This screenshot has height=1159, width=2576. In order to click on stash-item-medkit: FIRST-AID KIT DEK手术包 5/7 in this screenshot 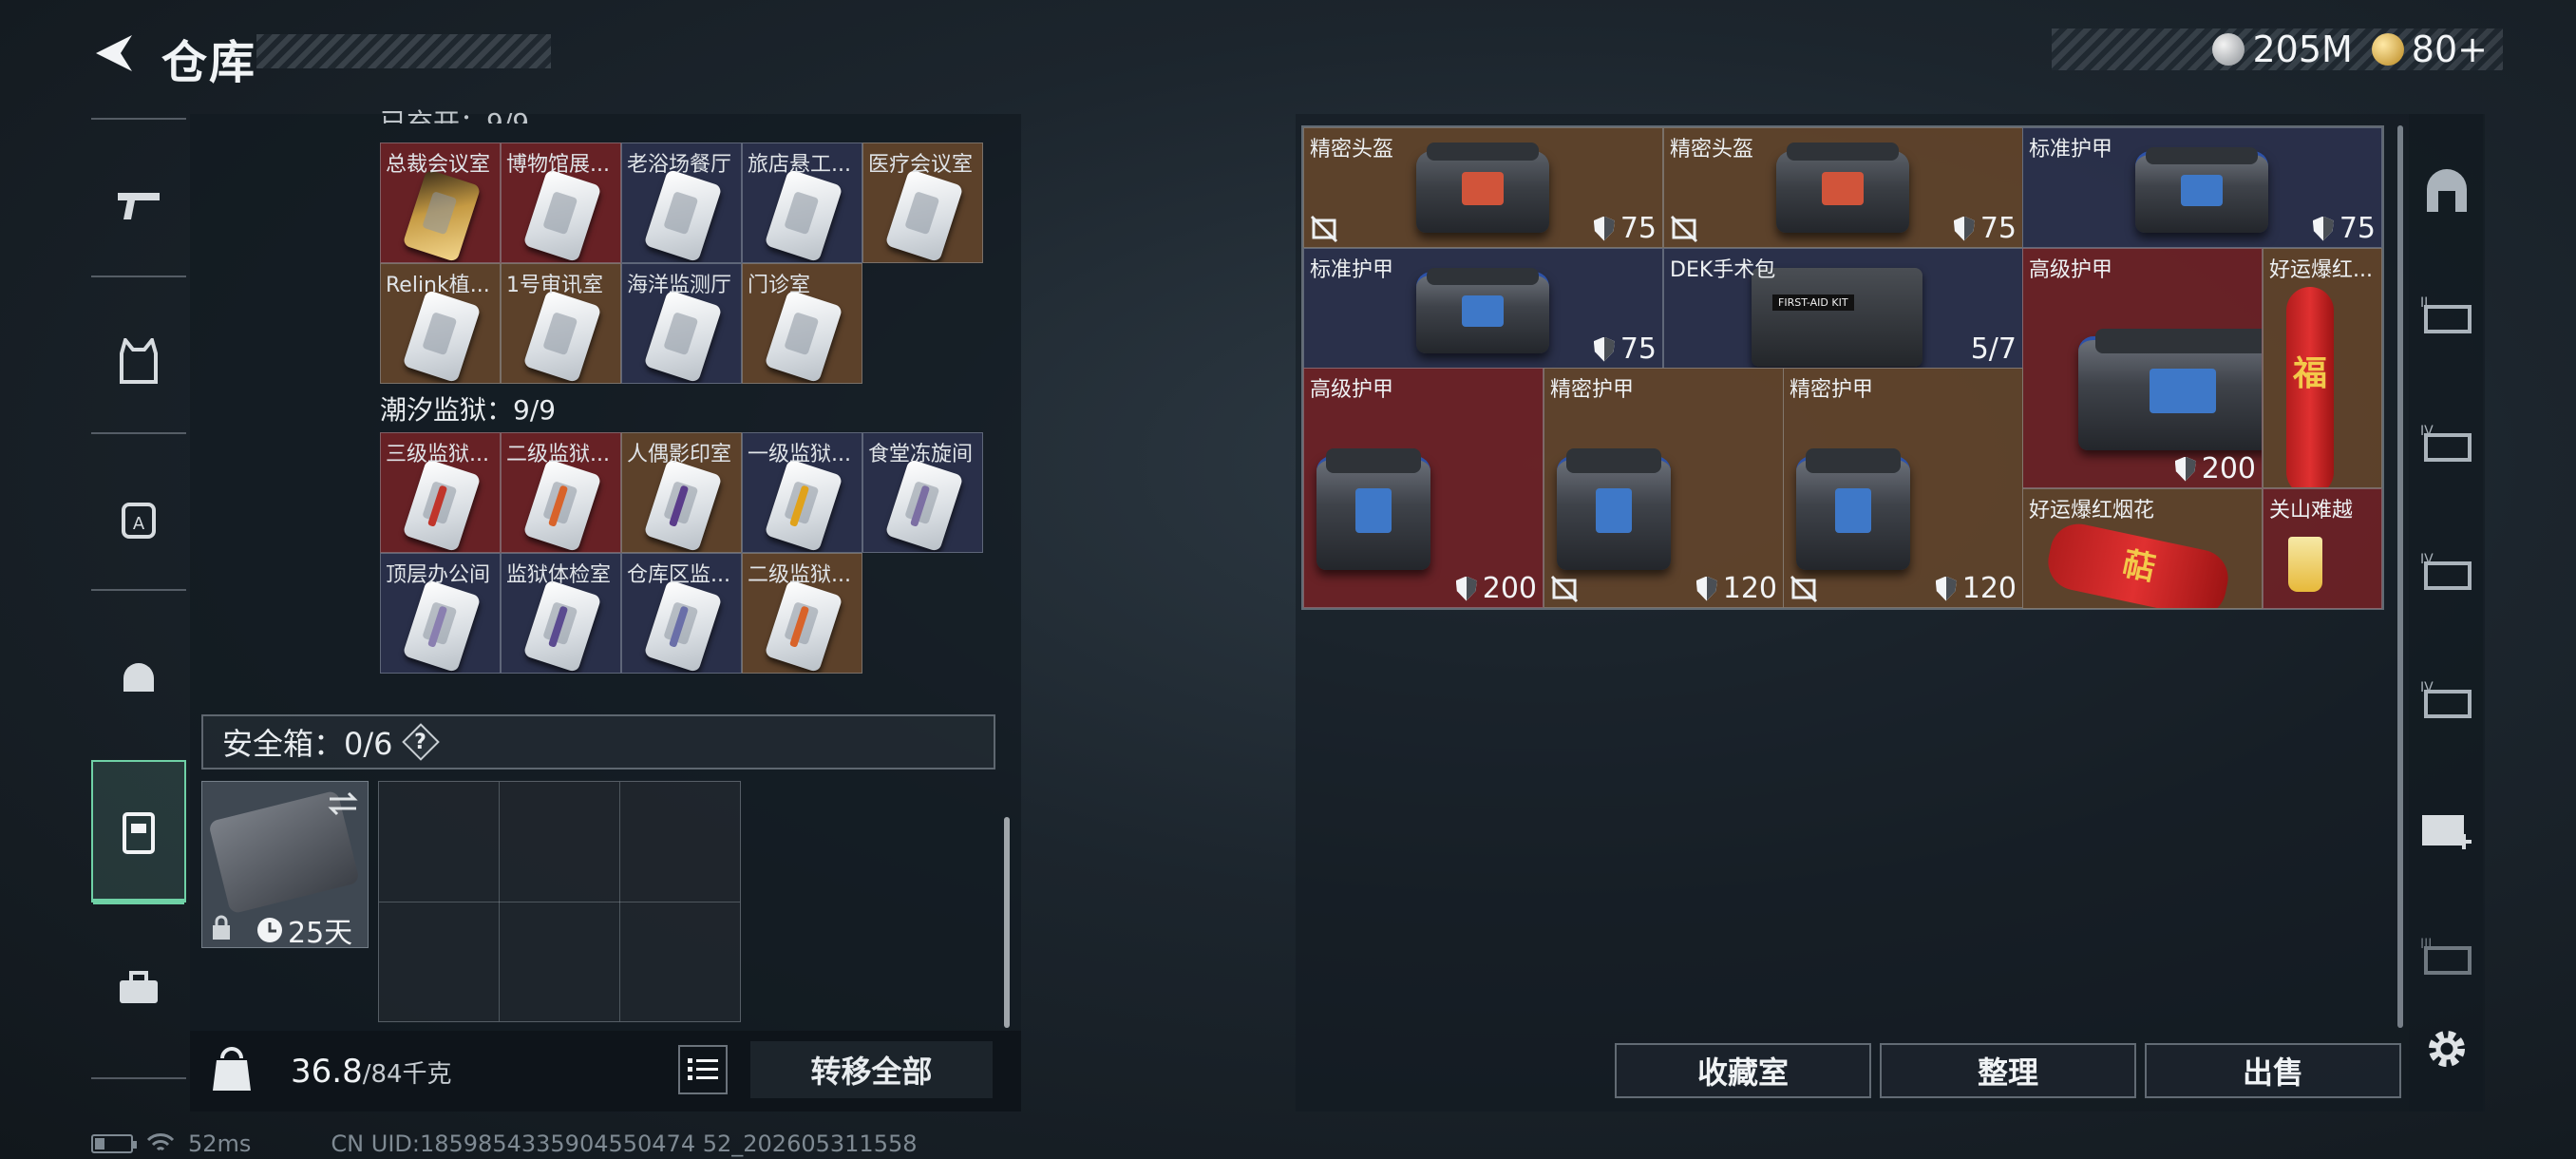, I will do `click(1843, 308)`.